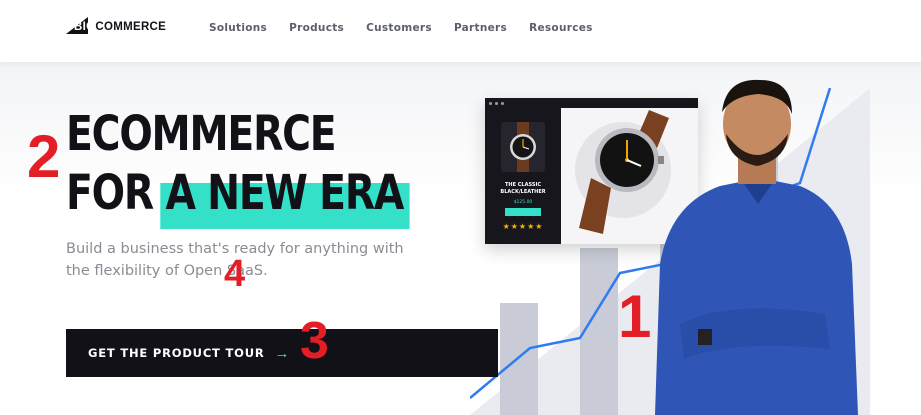 The image size is (921, 415). I want to click on nav-link-solutions: Solutions, so click(238, 28).